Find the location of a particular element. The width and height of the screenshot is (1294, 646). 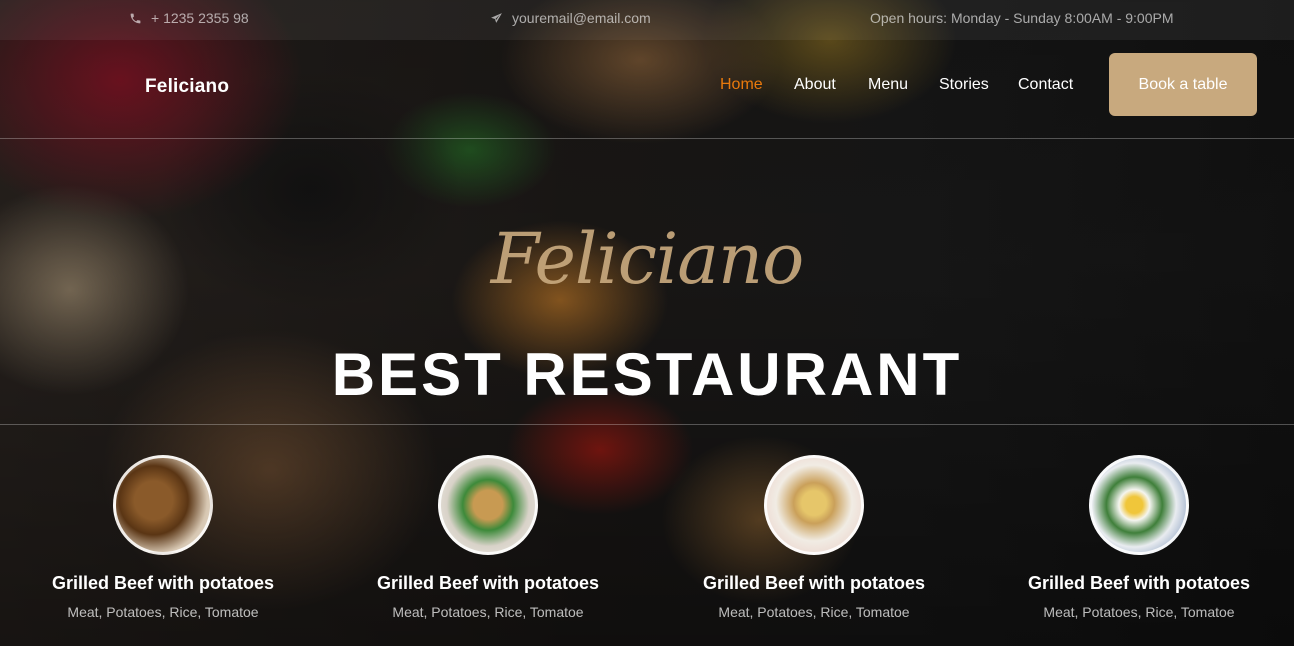

paper-plane-icon is located at coordinates (496, 17).